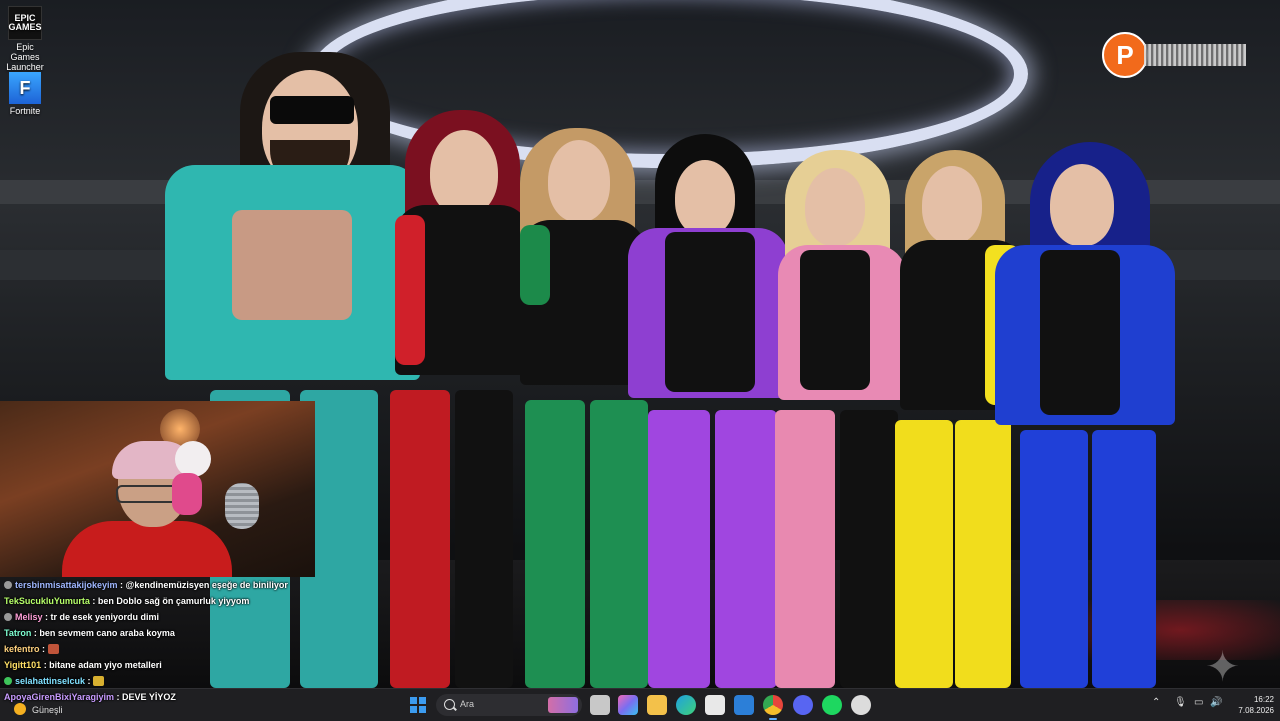 The width and height of the screenshot is (1280, 721). I want to click on fortnite-icon: F, so click(25, 88).